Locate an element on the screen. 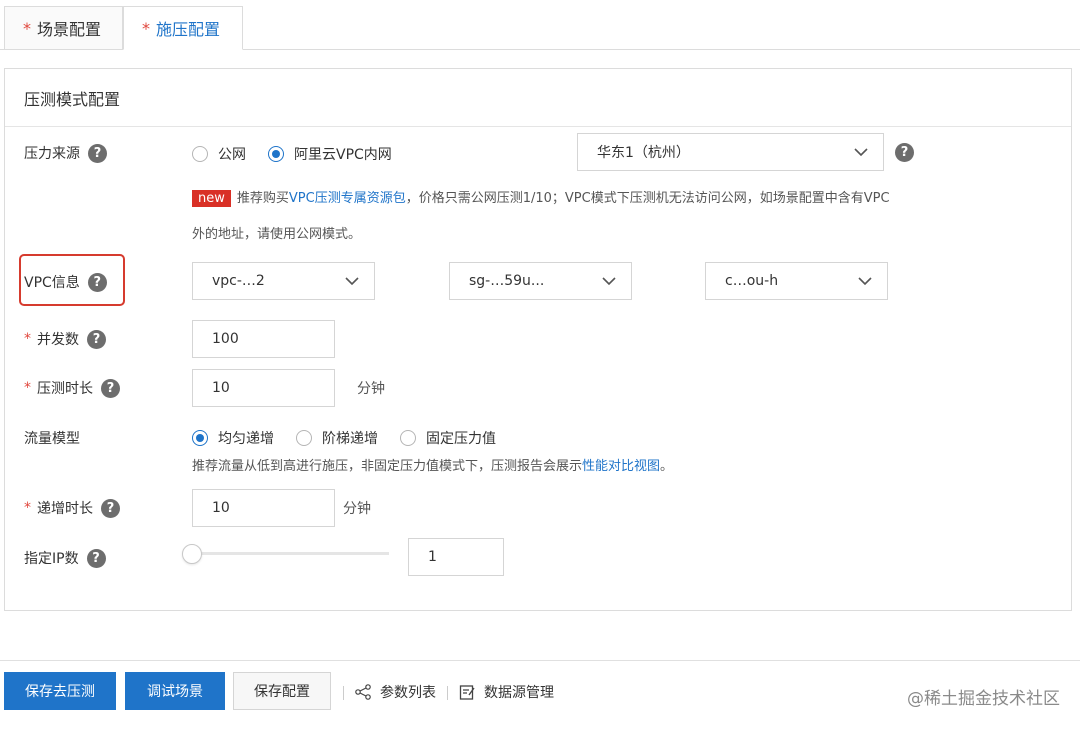  performance-compare-link: 性能对比视图 is located at coordinates (621, 466).